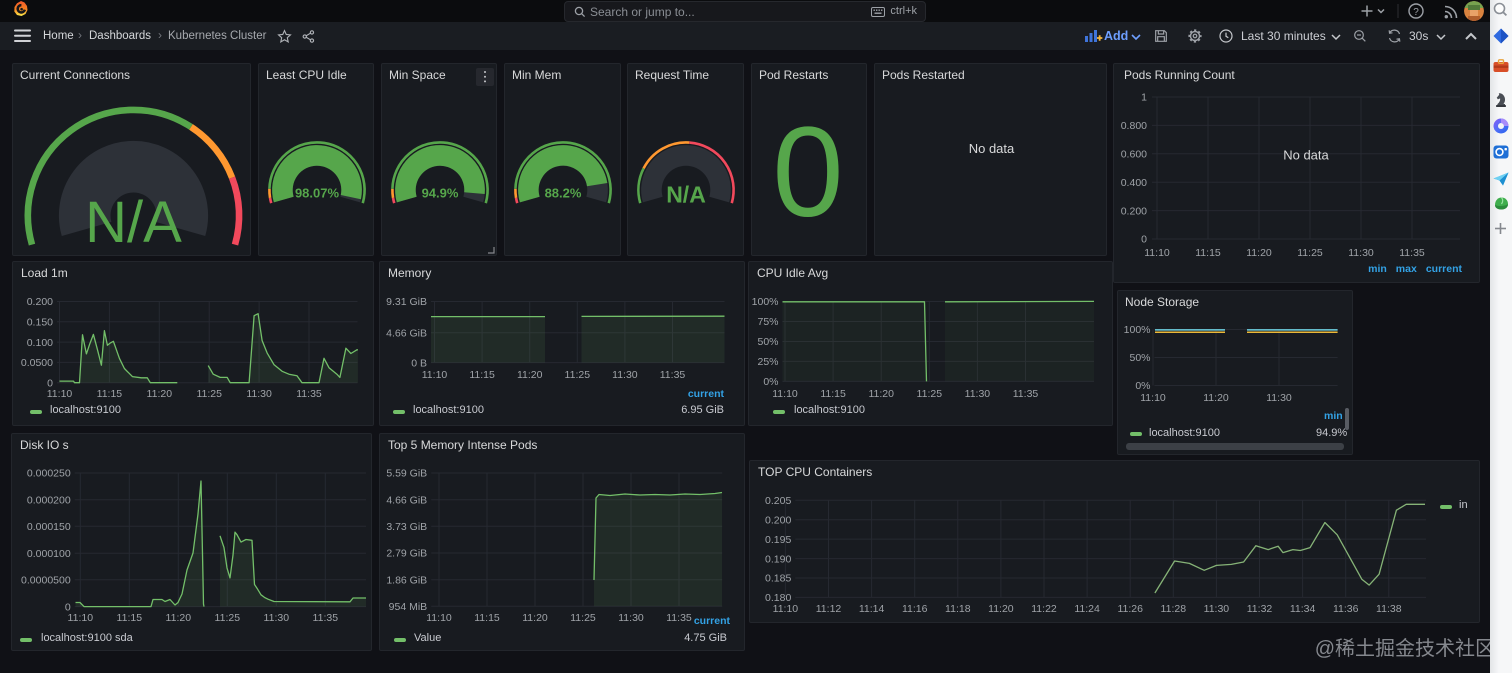 The image size is (1512, 673). Describe the element at coordinates (563, 193) in the screenshot. I see `svg-text: 88.2%` at that location.